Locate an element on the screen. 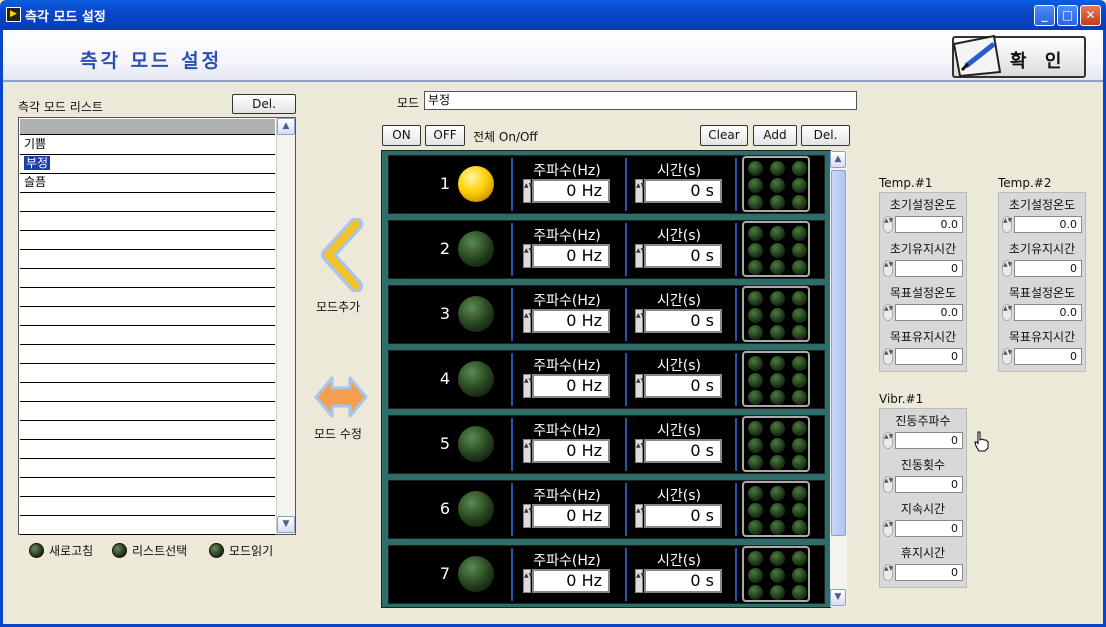 The height and width of the screenshot is (627, 1106). add-mode-arrow-icon is located at coordinates (342, 255).